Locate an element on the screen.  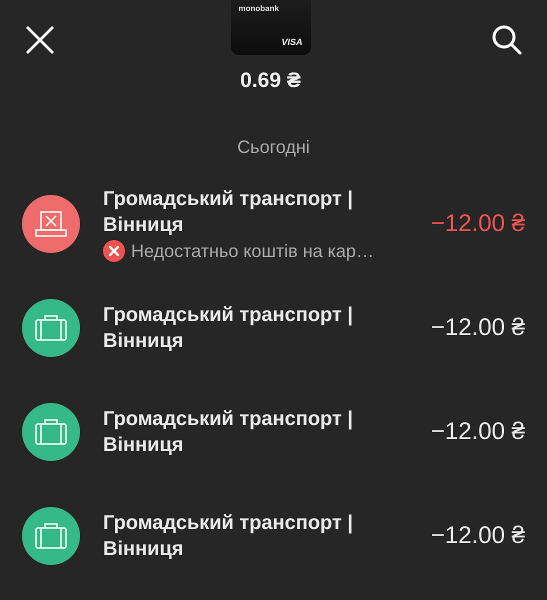
error-icon is located at coordinates (114, 251).